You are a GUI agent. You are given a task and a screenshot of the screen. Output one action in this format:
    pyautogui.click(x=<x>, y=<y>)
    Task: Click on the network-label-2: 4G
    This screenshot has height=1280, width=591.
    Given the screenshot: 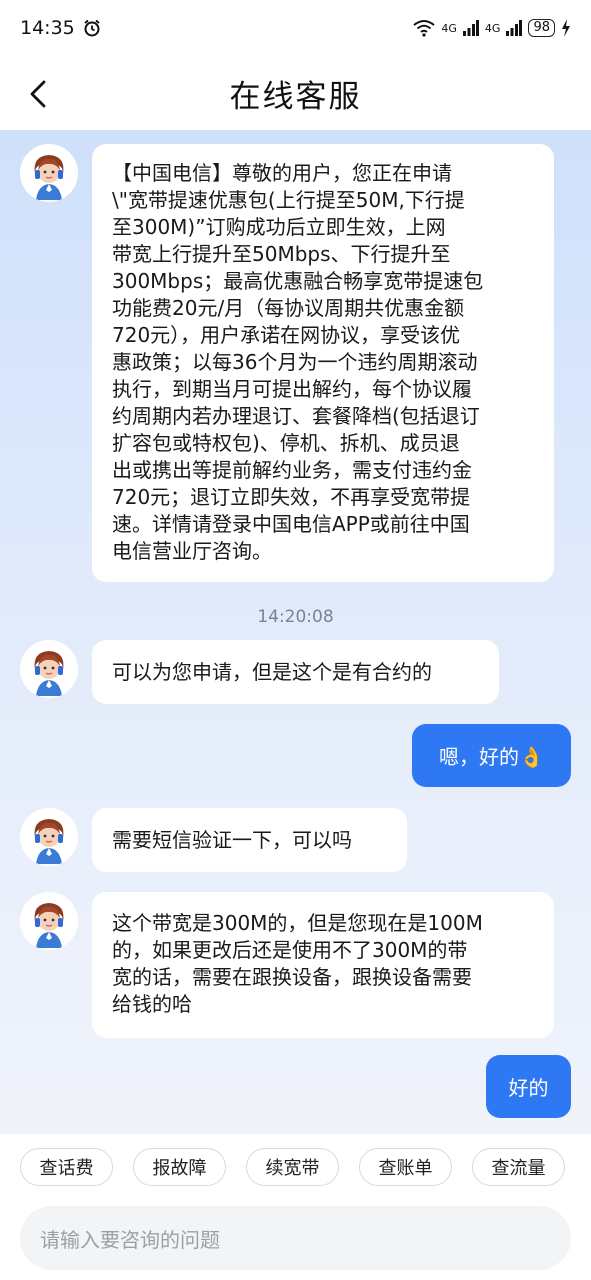 What is the action you would take?
    pyautogui.click(x=492, y=28)
    